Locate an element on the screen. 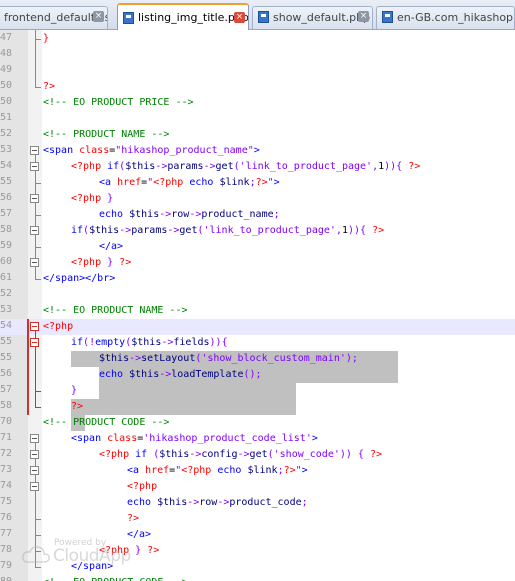  line-number: 56 is located at coordinates (6, 373).